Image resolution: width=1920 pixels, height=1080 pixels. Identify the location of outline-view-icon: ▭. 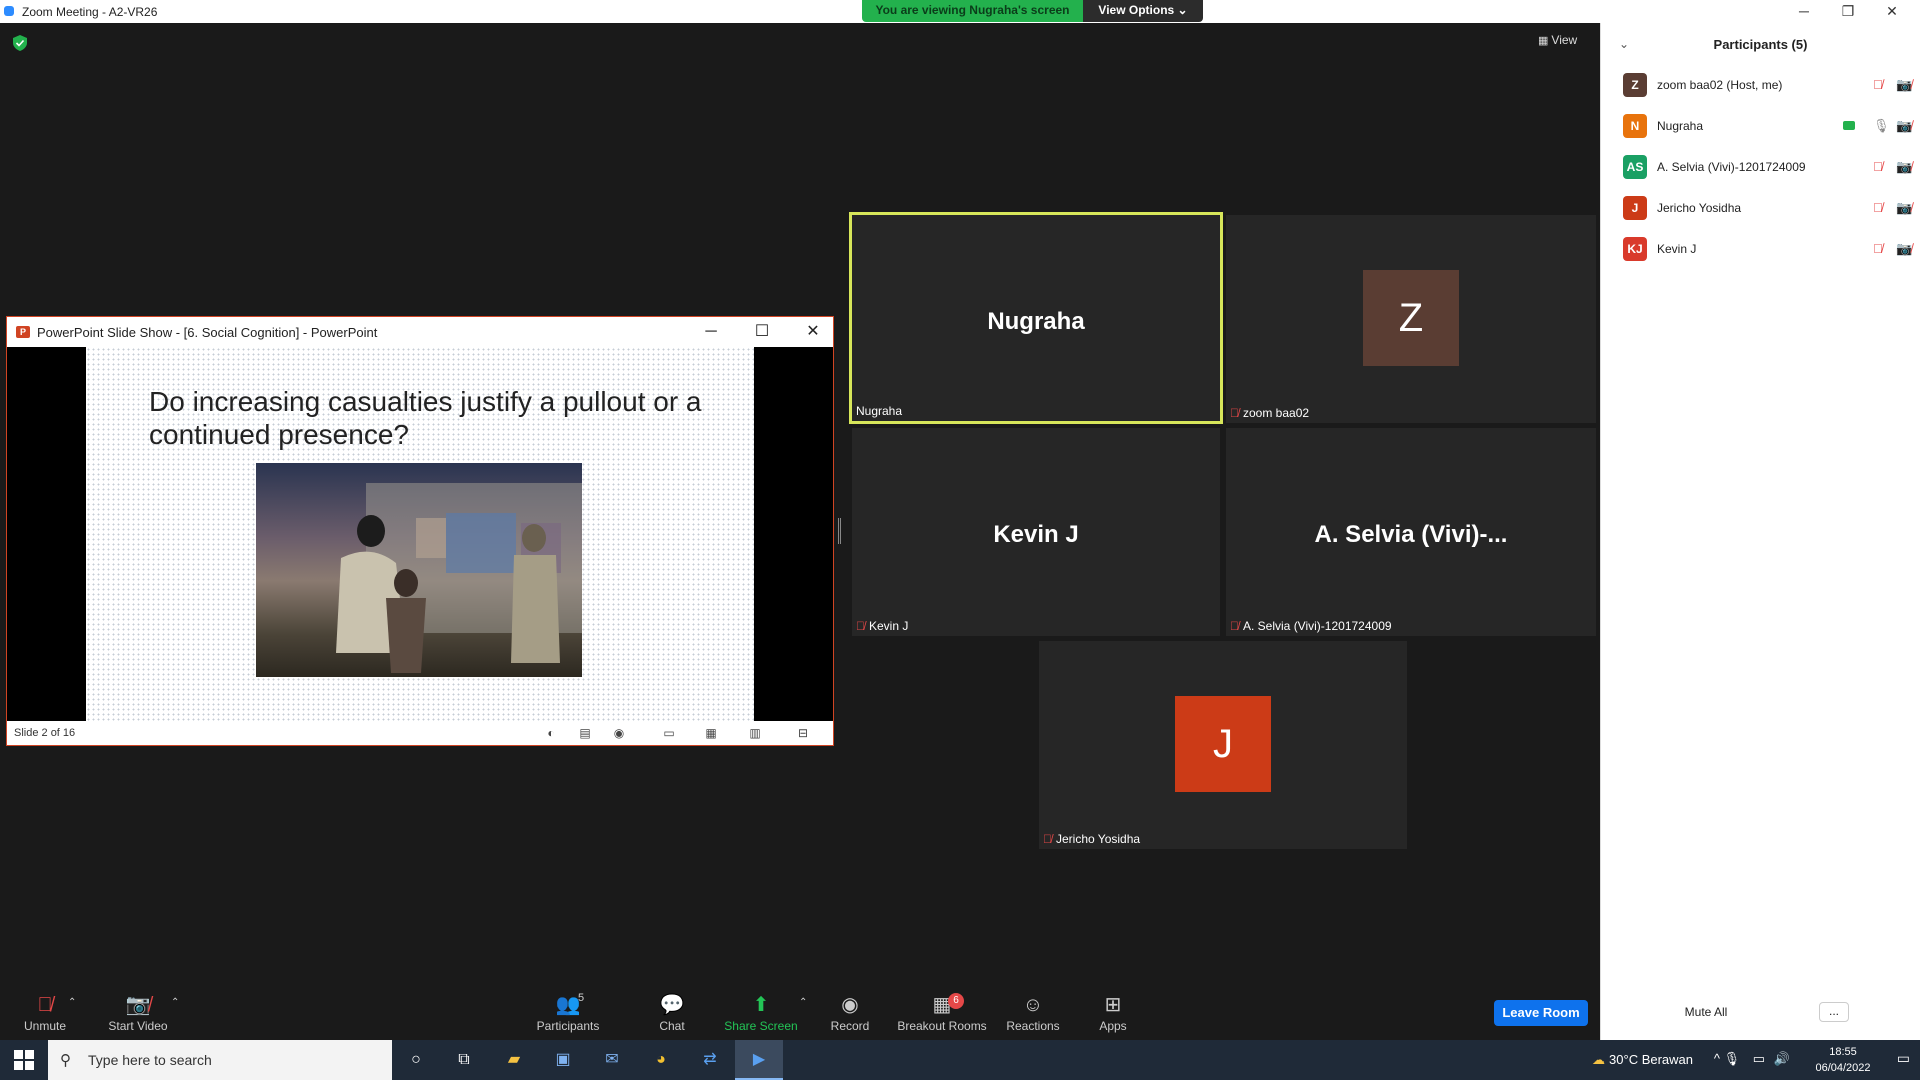
(669, 733).